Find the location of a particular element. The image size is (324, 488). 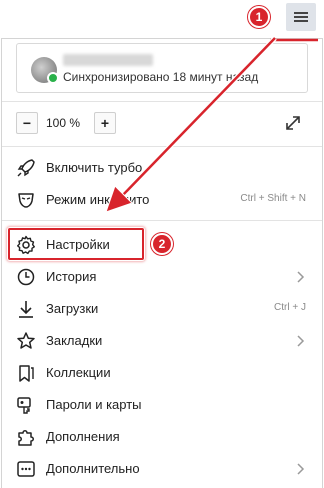

hamburger-icon is located at coordinates (301, 17).